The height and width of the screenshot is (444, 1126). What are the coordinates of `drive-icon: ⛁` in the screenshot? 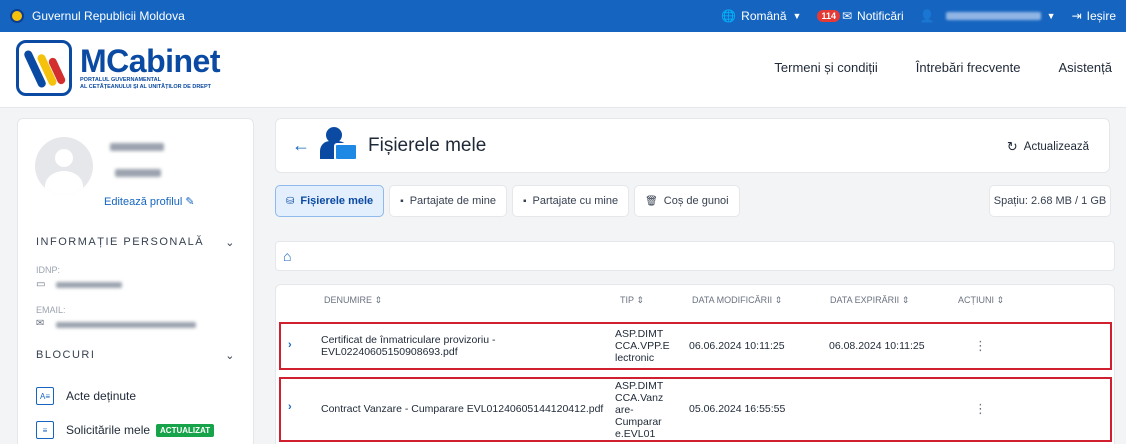 It's located at (290, 201).